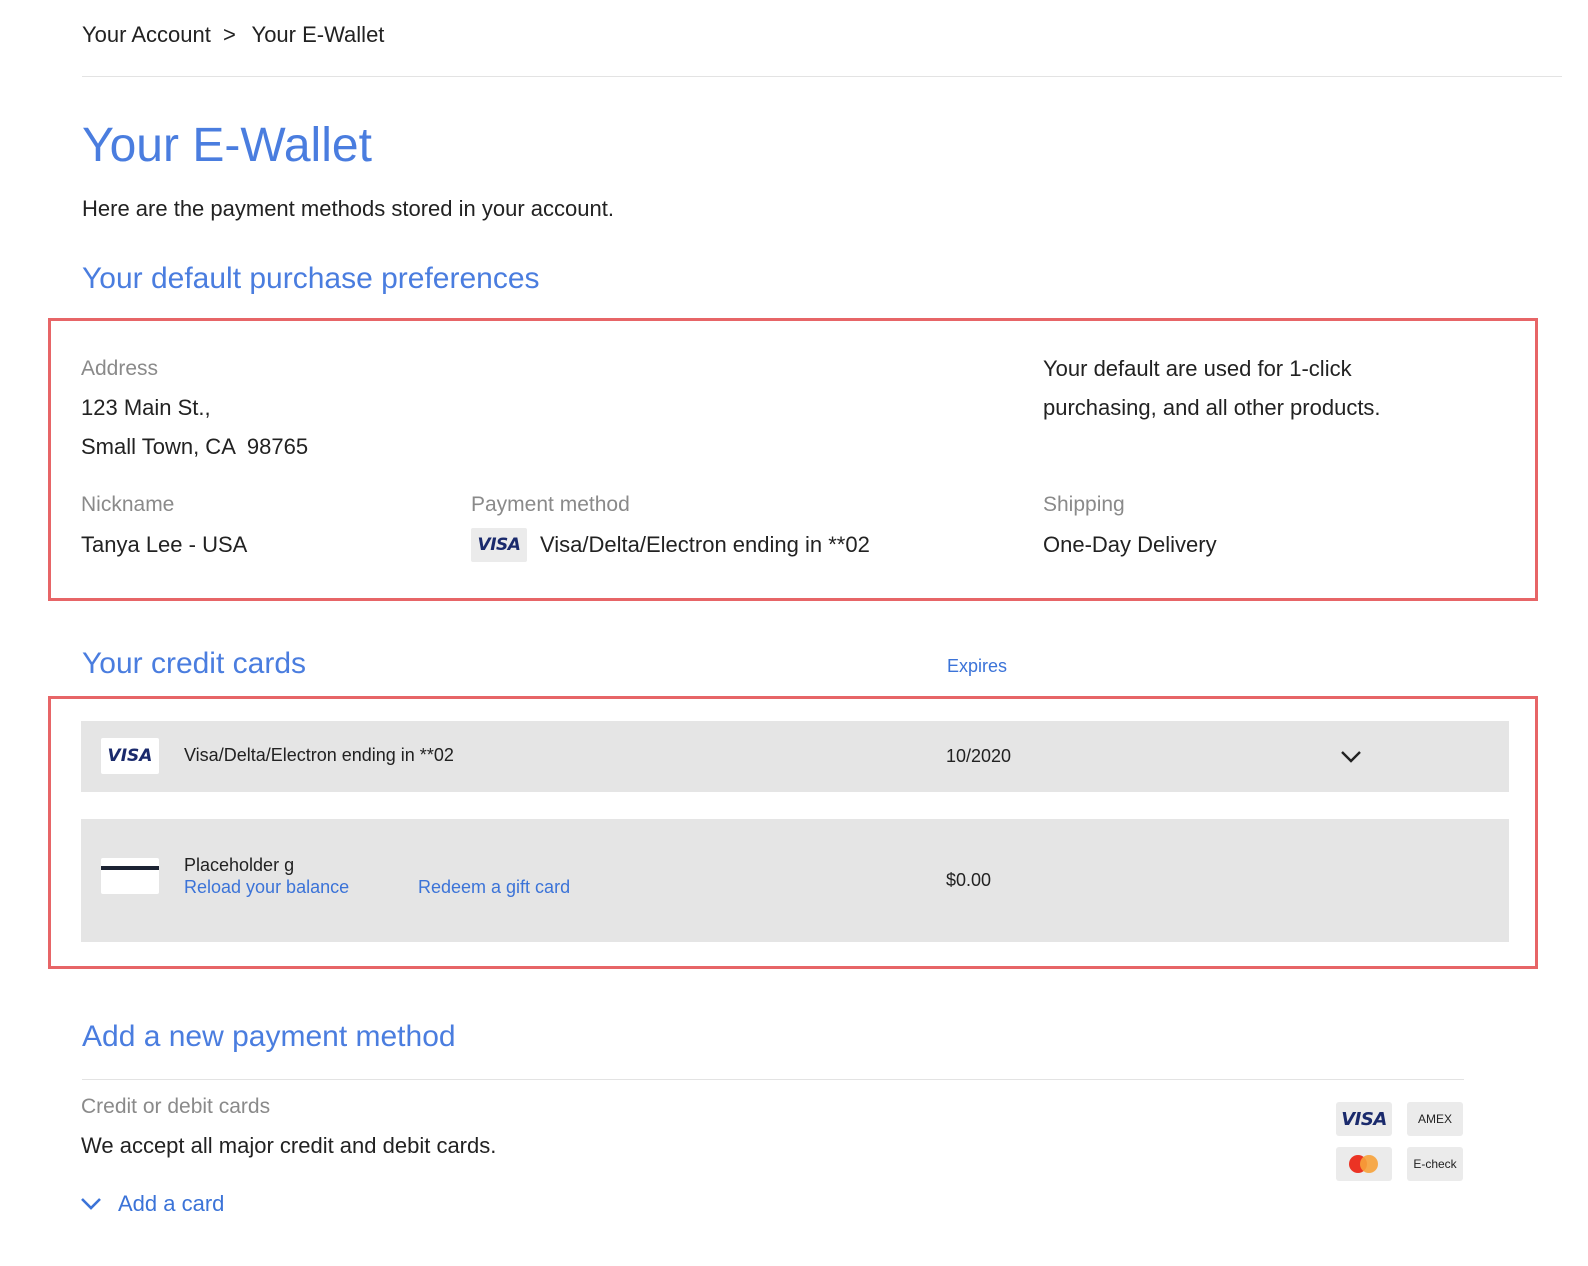  I want to click on gift-card-balance: $0.00, so click(969, 880).